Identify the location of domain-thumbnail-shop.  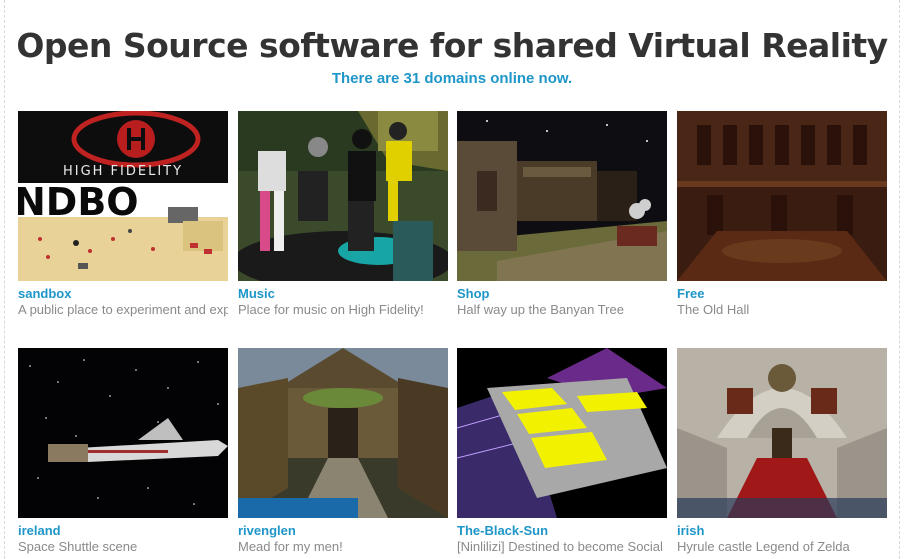
(562, 196).